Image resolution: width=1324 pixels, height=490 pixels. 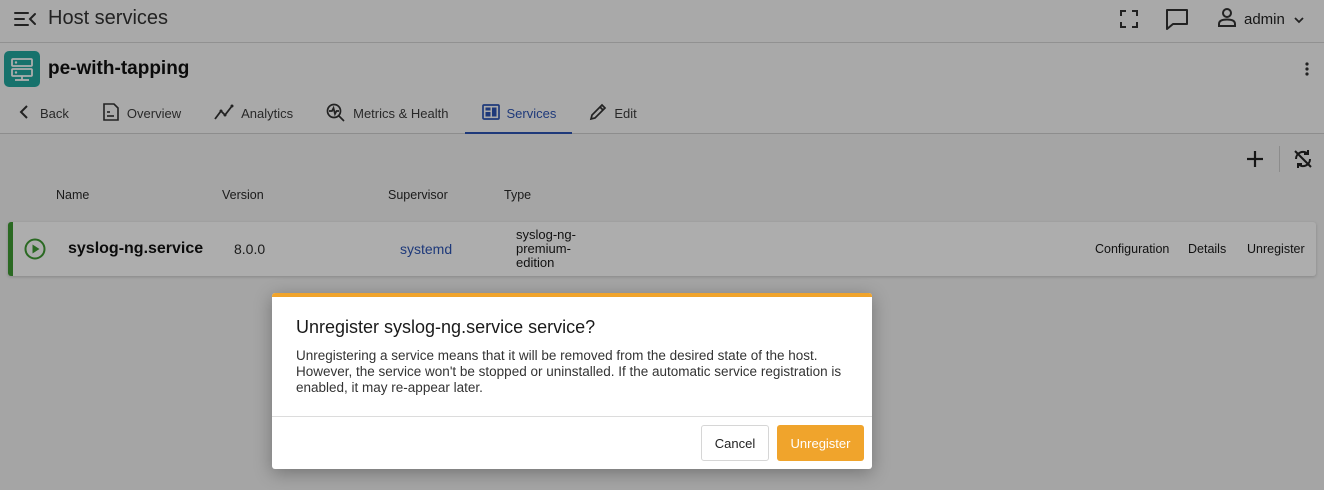 What do you see at coordinates (572, 416) in the screenshot?
I see `dialog-divider` at bounding box center [572, 416].